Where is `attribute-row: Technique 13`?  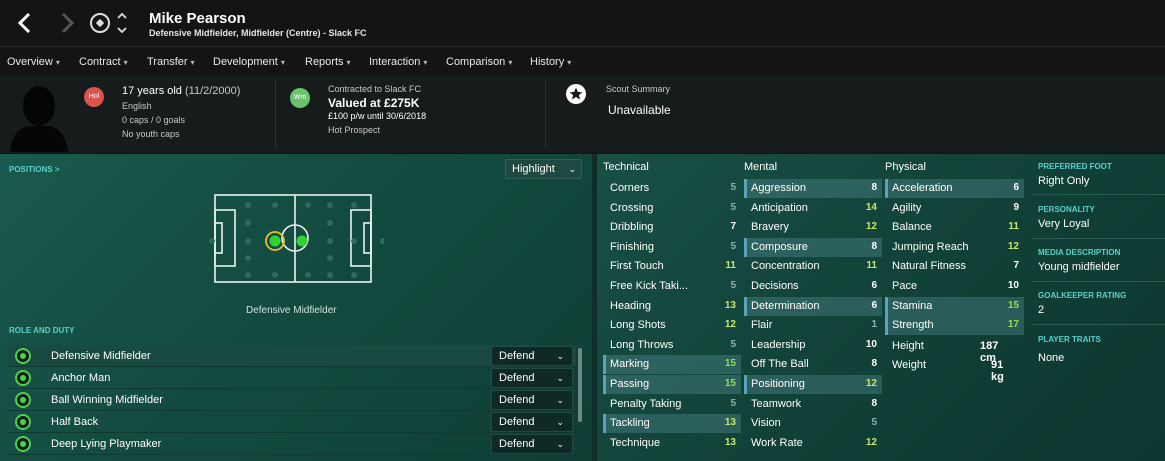 attribute-row: Technique 13 is located at coordinates (672, 443).